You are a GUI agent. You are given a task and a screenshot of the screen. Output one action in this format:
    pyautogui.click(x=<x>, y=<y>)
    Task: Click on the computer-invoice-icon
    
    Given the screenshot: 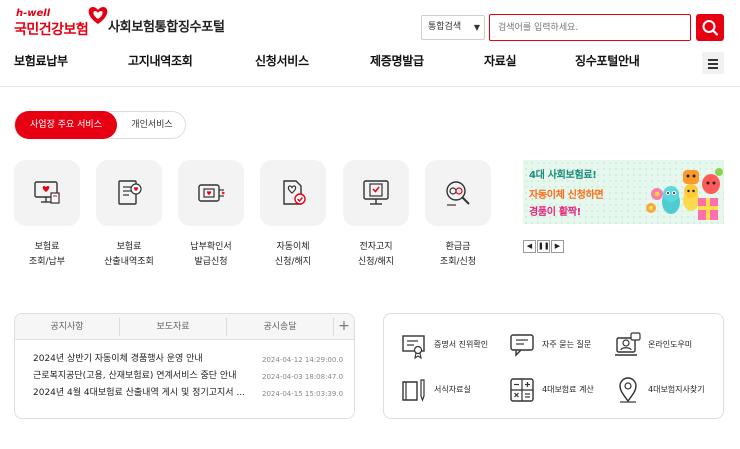 What is the action you would take?
    pyautogui.click(x=47, y=192)
    